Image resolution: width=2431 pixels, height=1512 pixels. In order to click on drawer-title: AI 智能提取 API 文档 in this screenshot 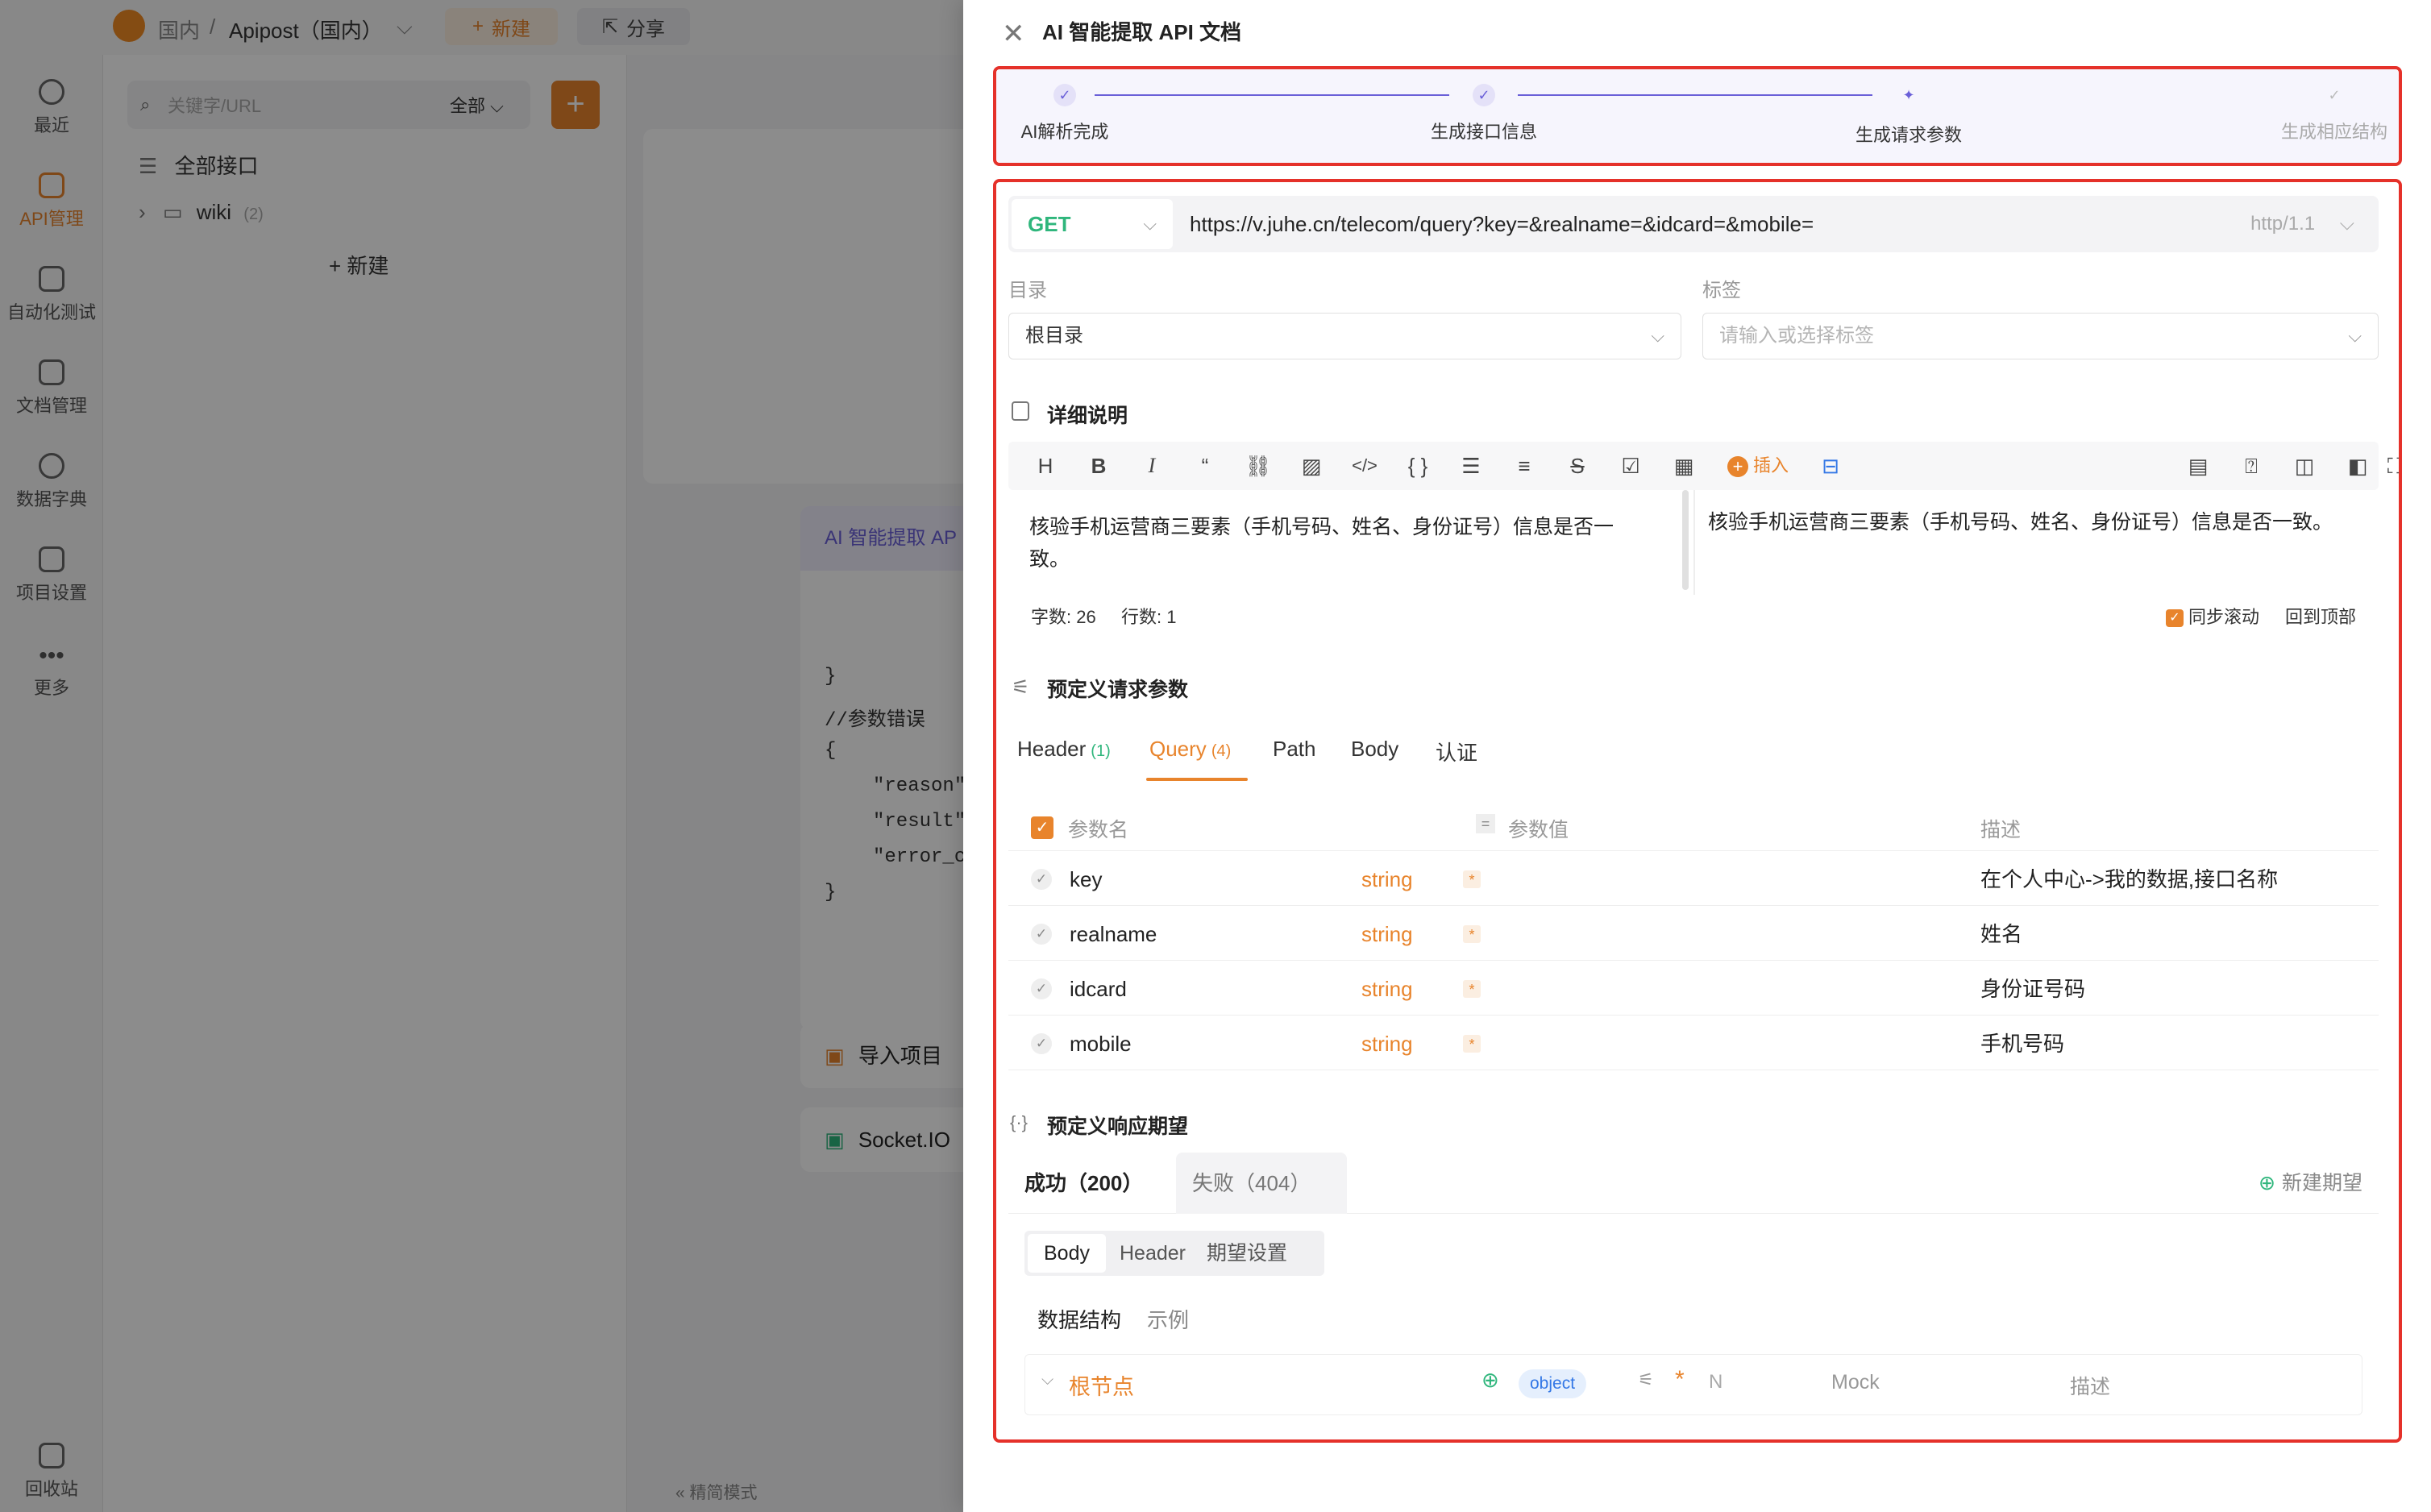, I will do `click(1141, 31)`.